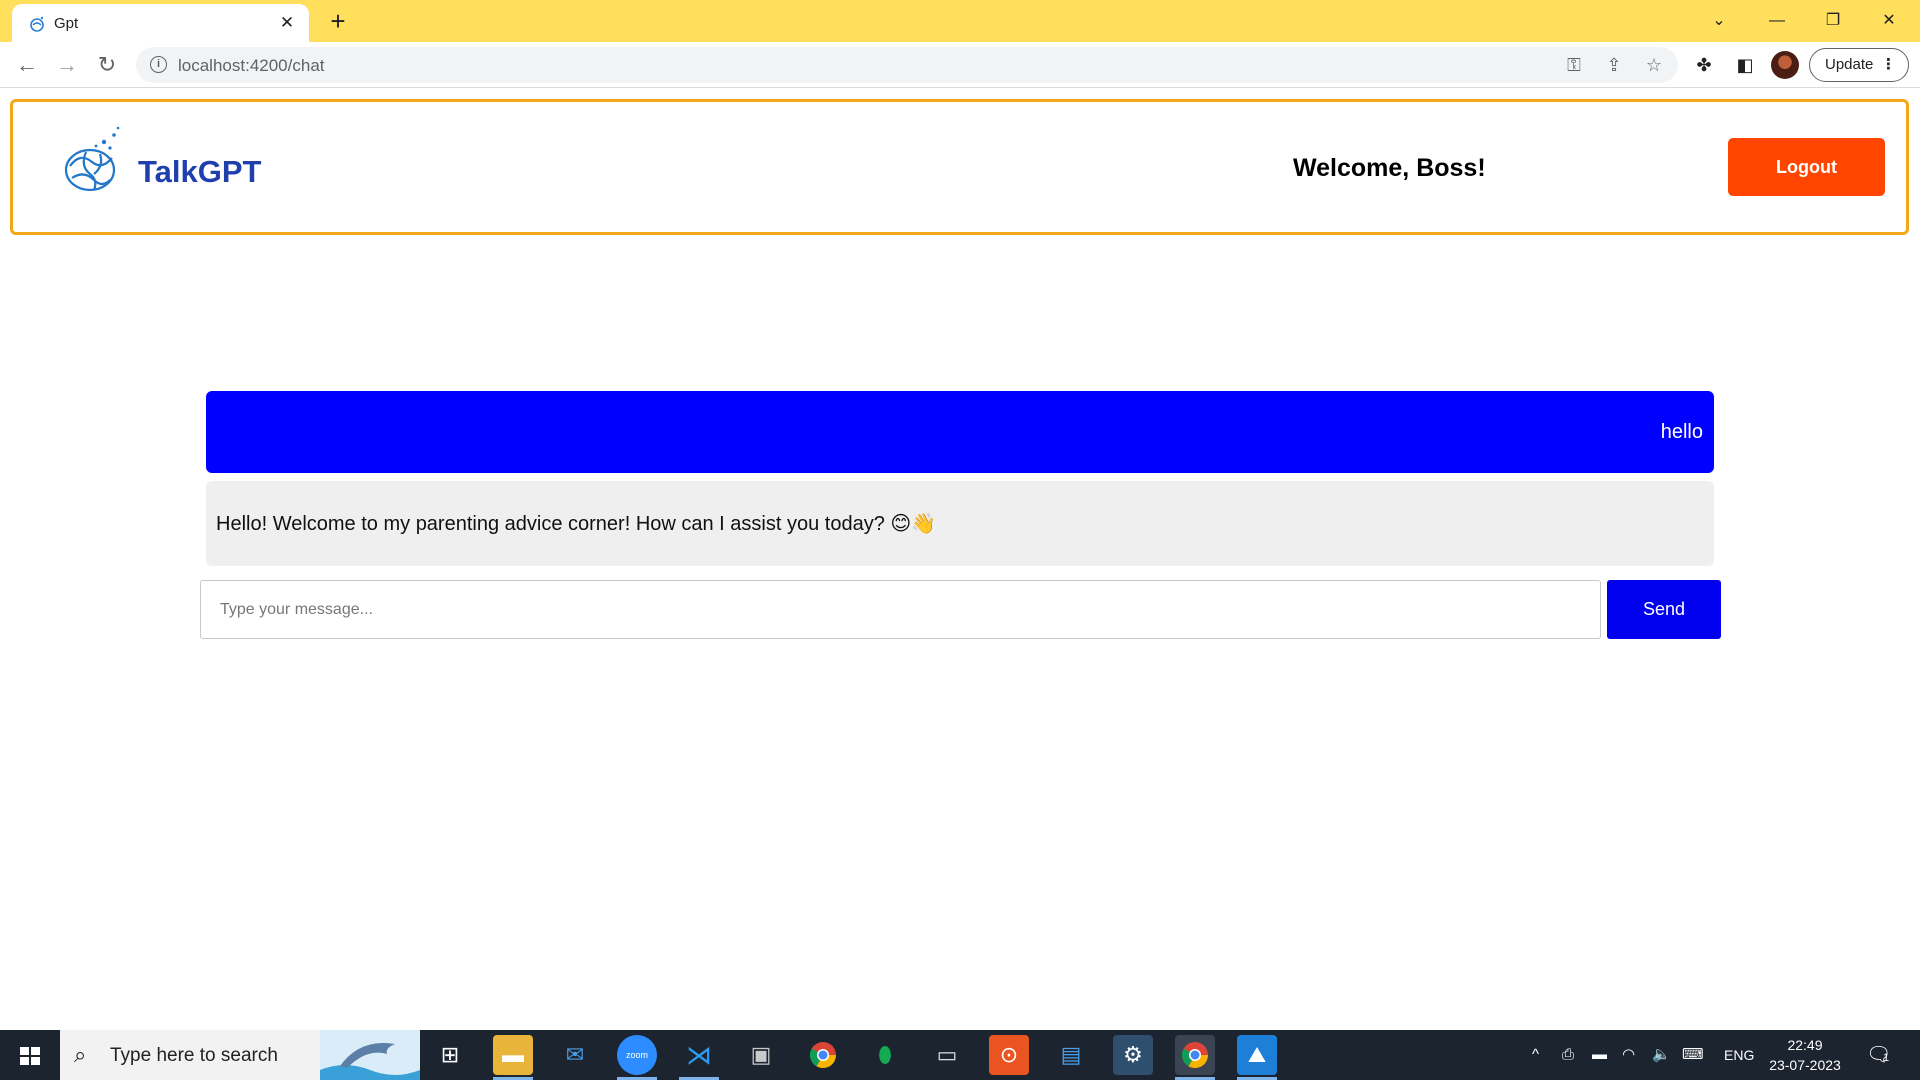  What do you see at coordinates (92, 159) in the screenshot?
I see `brain-logo-icon` at bounding box center [92, 159].